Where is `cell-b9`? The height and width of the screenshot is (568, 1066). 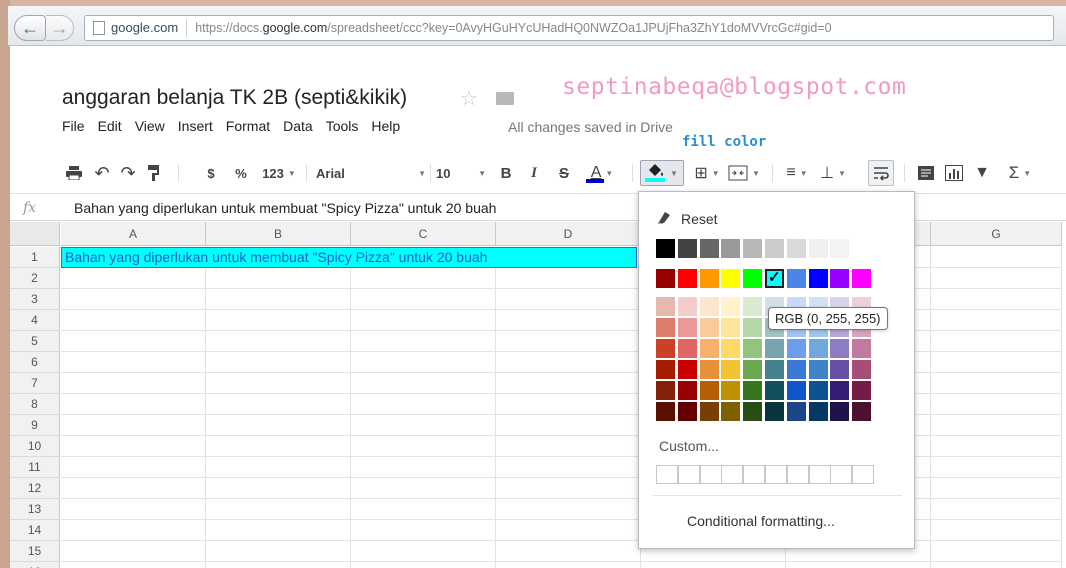 cell-b9 is located at coordinates (278, 425).